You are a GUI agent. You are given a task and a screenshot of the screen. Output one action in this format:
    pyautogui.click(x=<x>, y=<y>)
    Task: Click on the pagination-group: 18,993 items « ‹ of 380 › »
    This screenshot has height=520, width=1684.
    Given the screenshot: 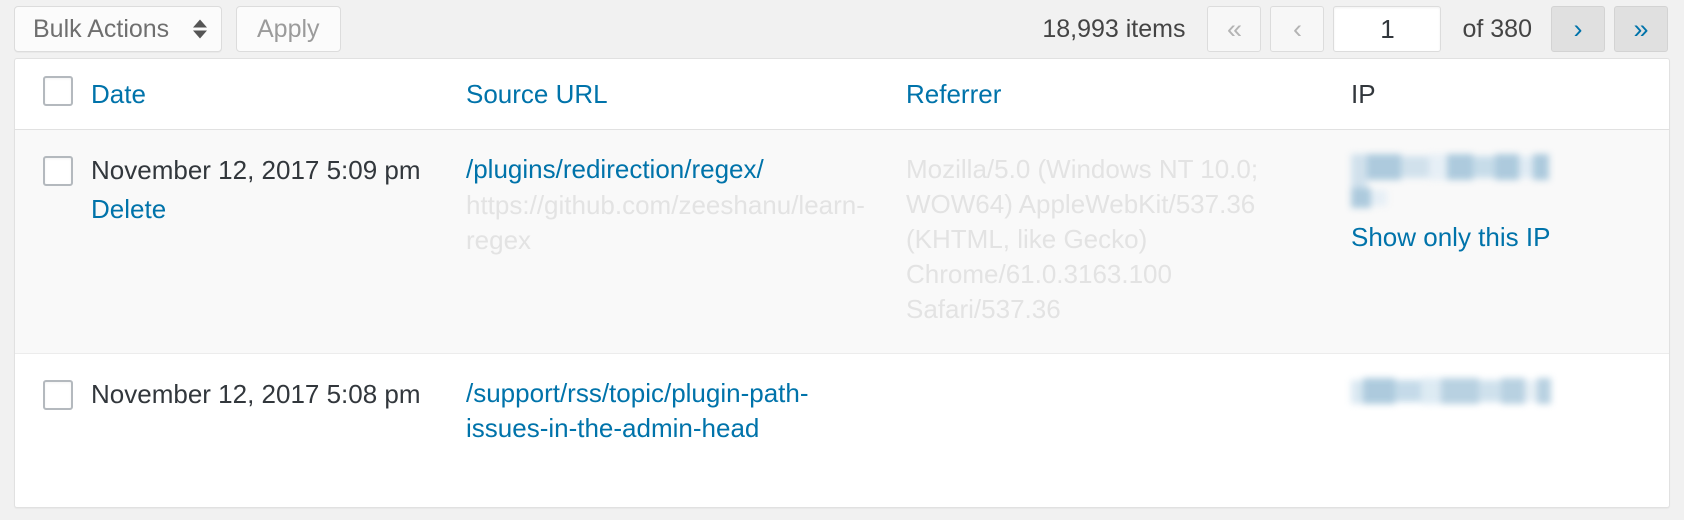 What is the action you would take?
    pyautogui.click(x=1355, y=29)
    